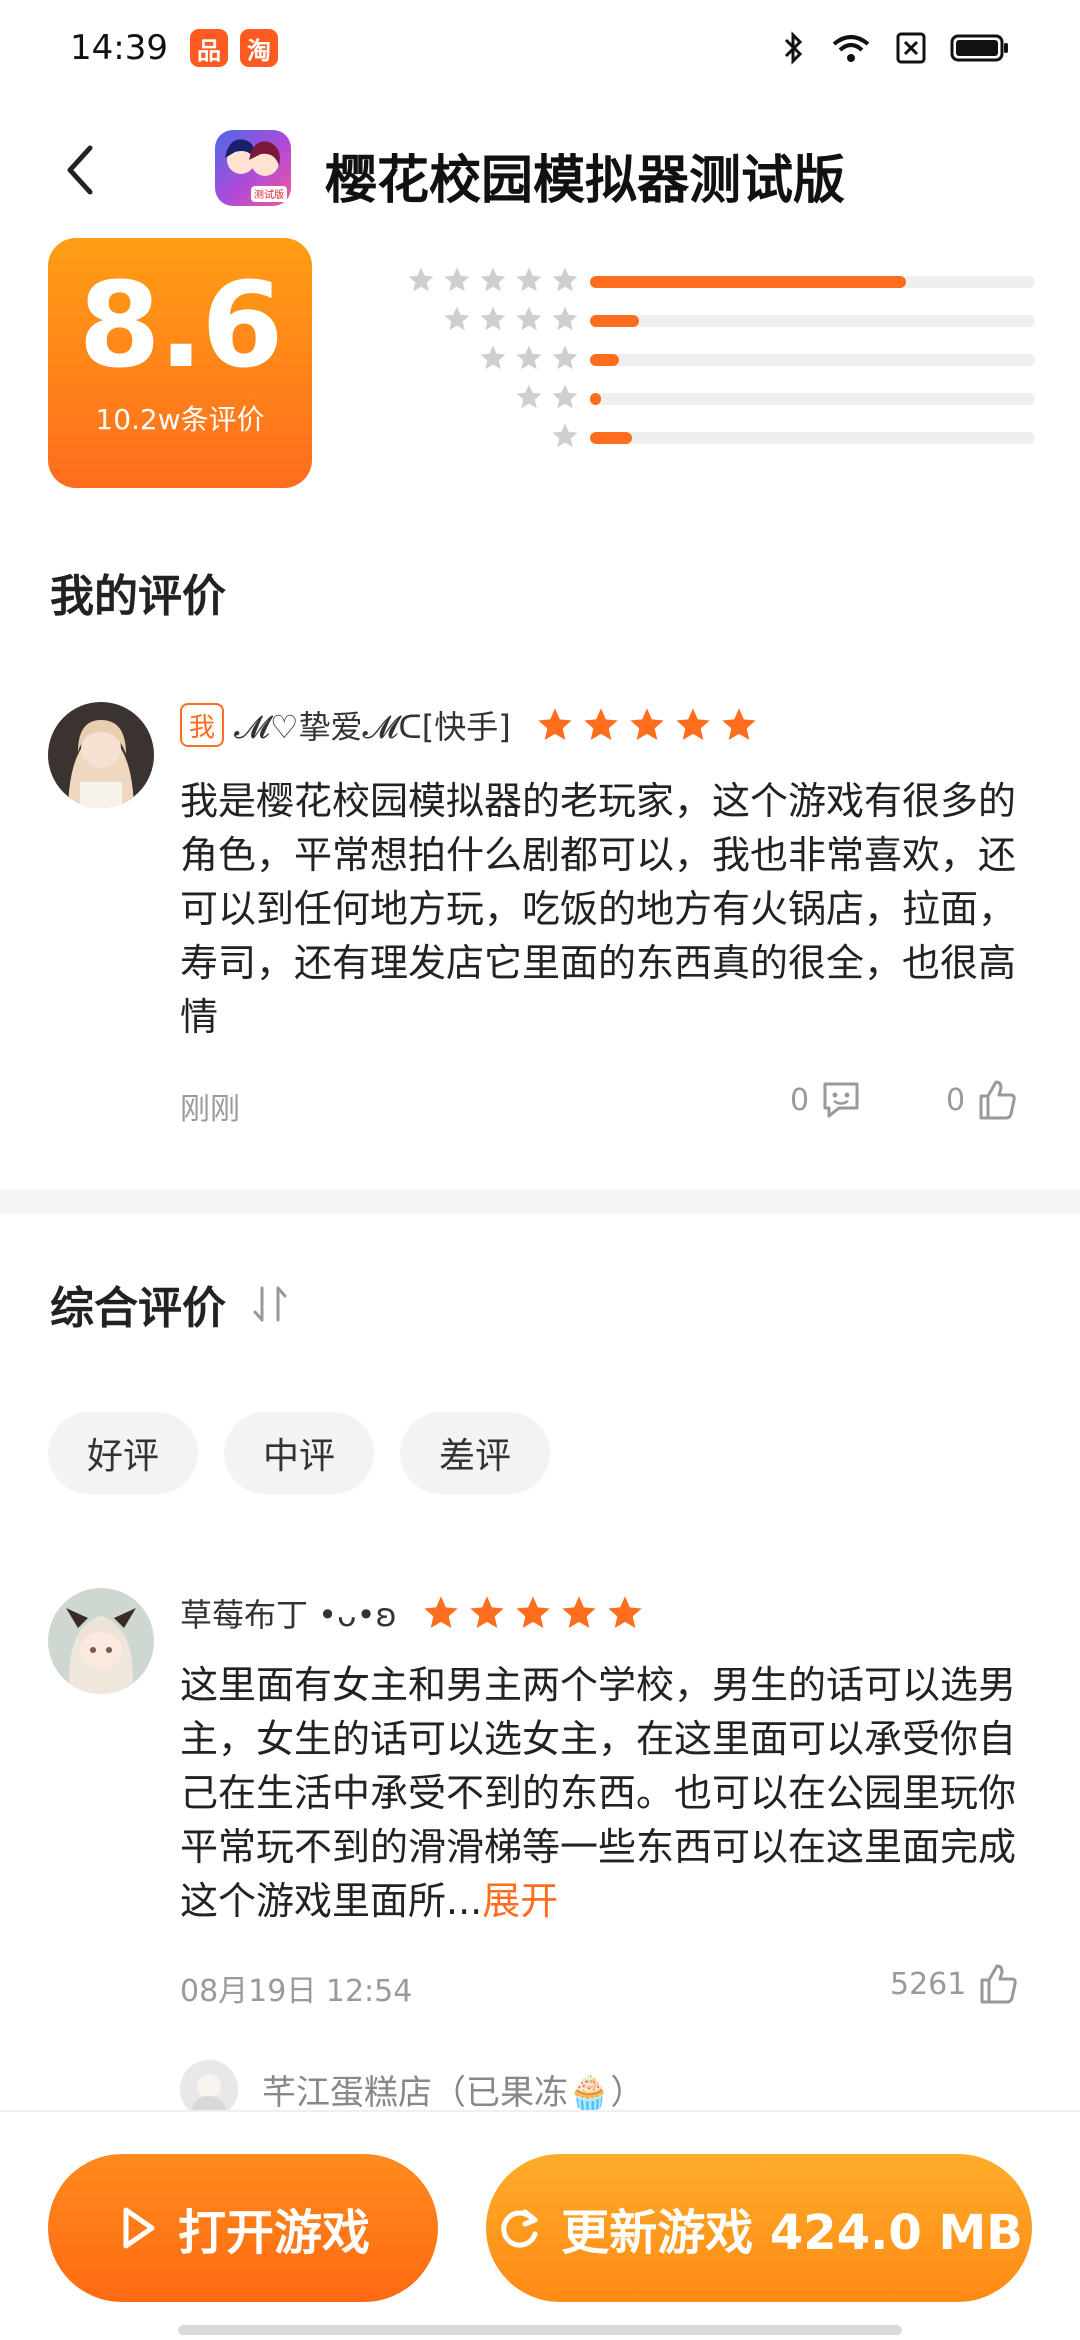 This screenshot has height=2340, width=1080. I want to click on back-button, so click(80, 170).